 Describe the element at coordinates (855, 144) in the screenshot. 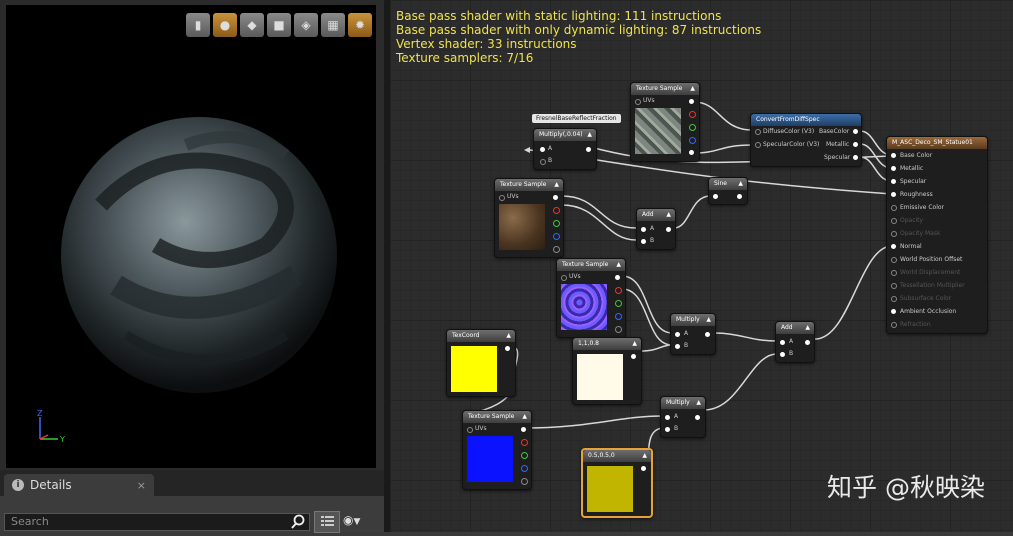

I see `metallic-out-pin` at that location.